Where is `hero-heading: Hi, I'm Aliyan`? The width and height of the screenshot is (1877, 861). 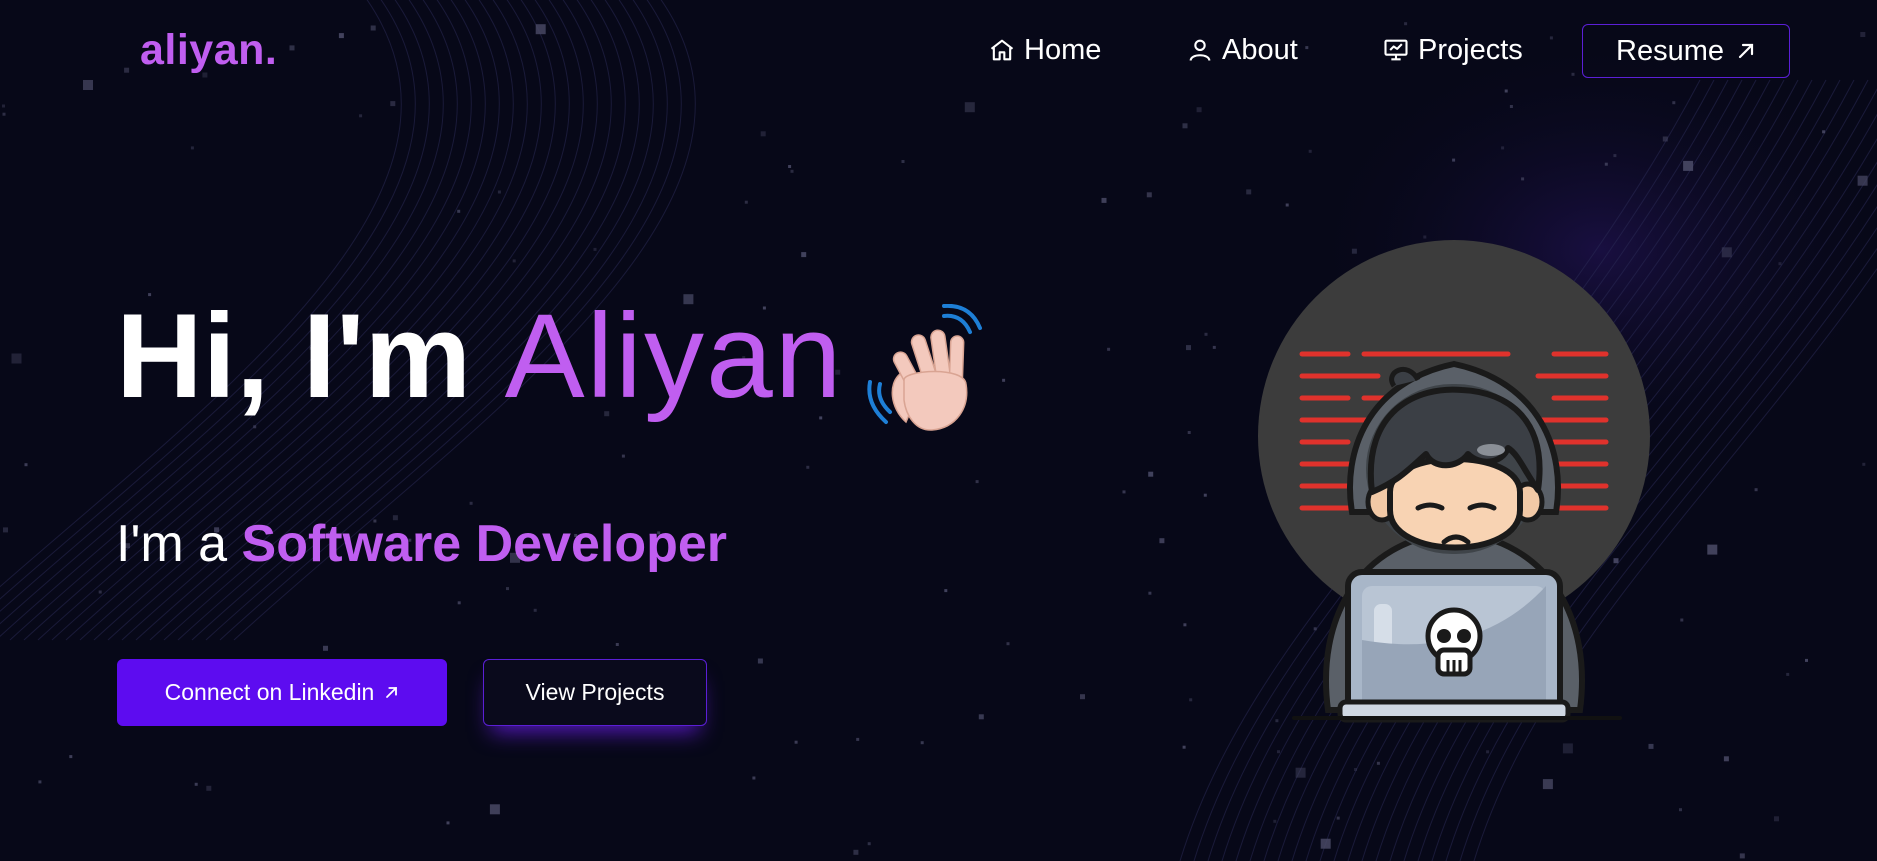
hero-heading: Hi, I'm Aliyan is located at coordinates (479, 356).